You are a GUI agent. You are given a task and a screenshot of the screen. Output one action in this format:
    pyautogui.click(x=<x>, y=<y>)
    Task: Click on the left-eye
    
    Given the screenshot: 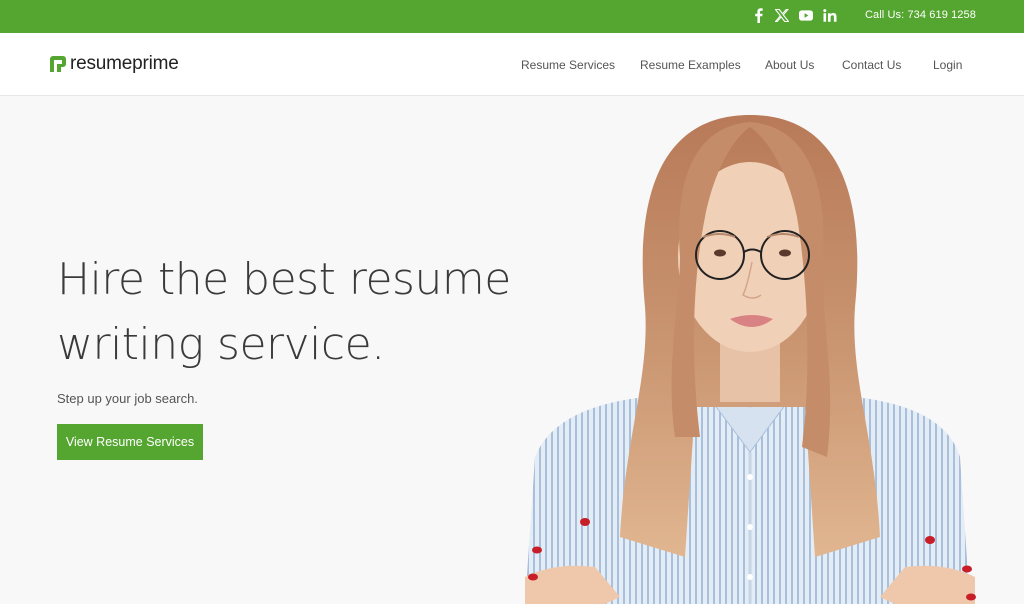 What is the action you would take?
    pyautogui.click(x=720, y=253)
    